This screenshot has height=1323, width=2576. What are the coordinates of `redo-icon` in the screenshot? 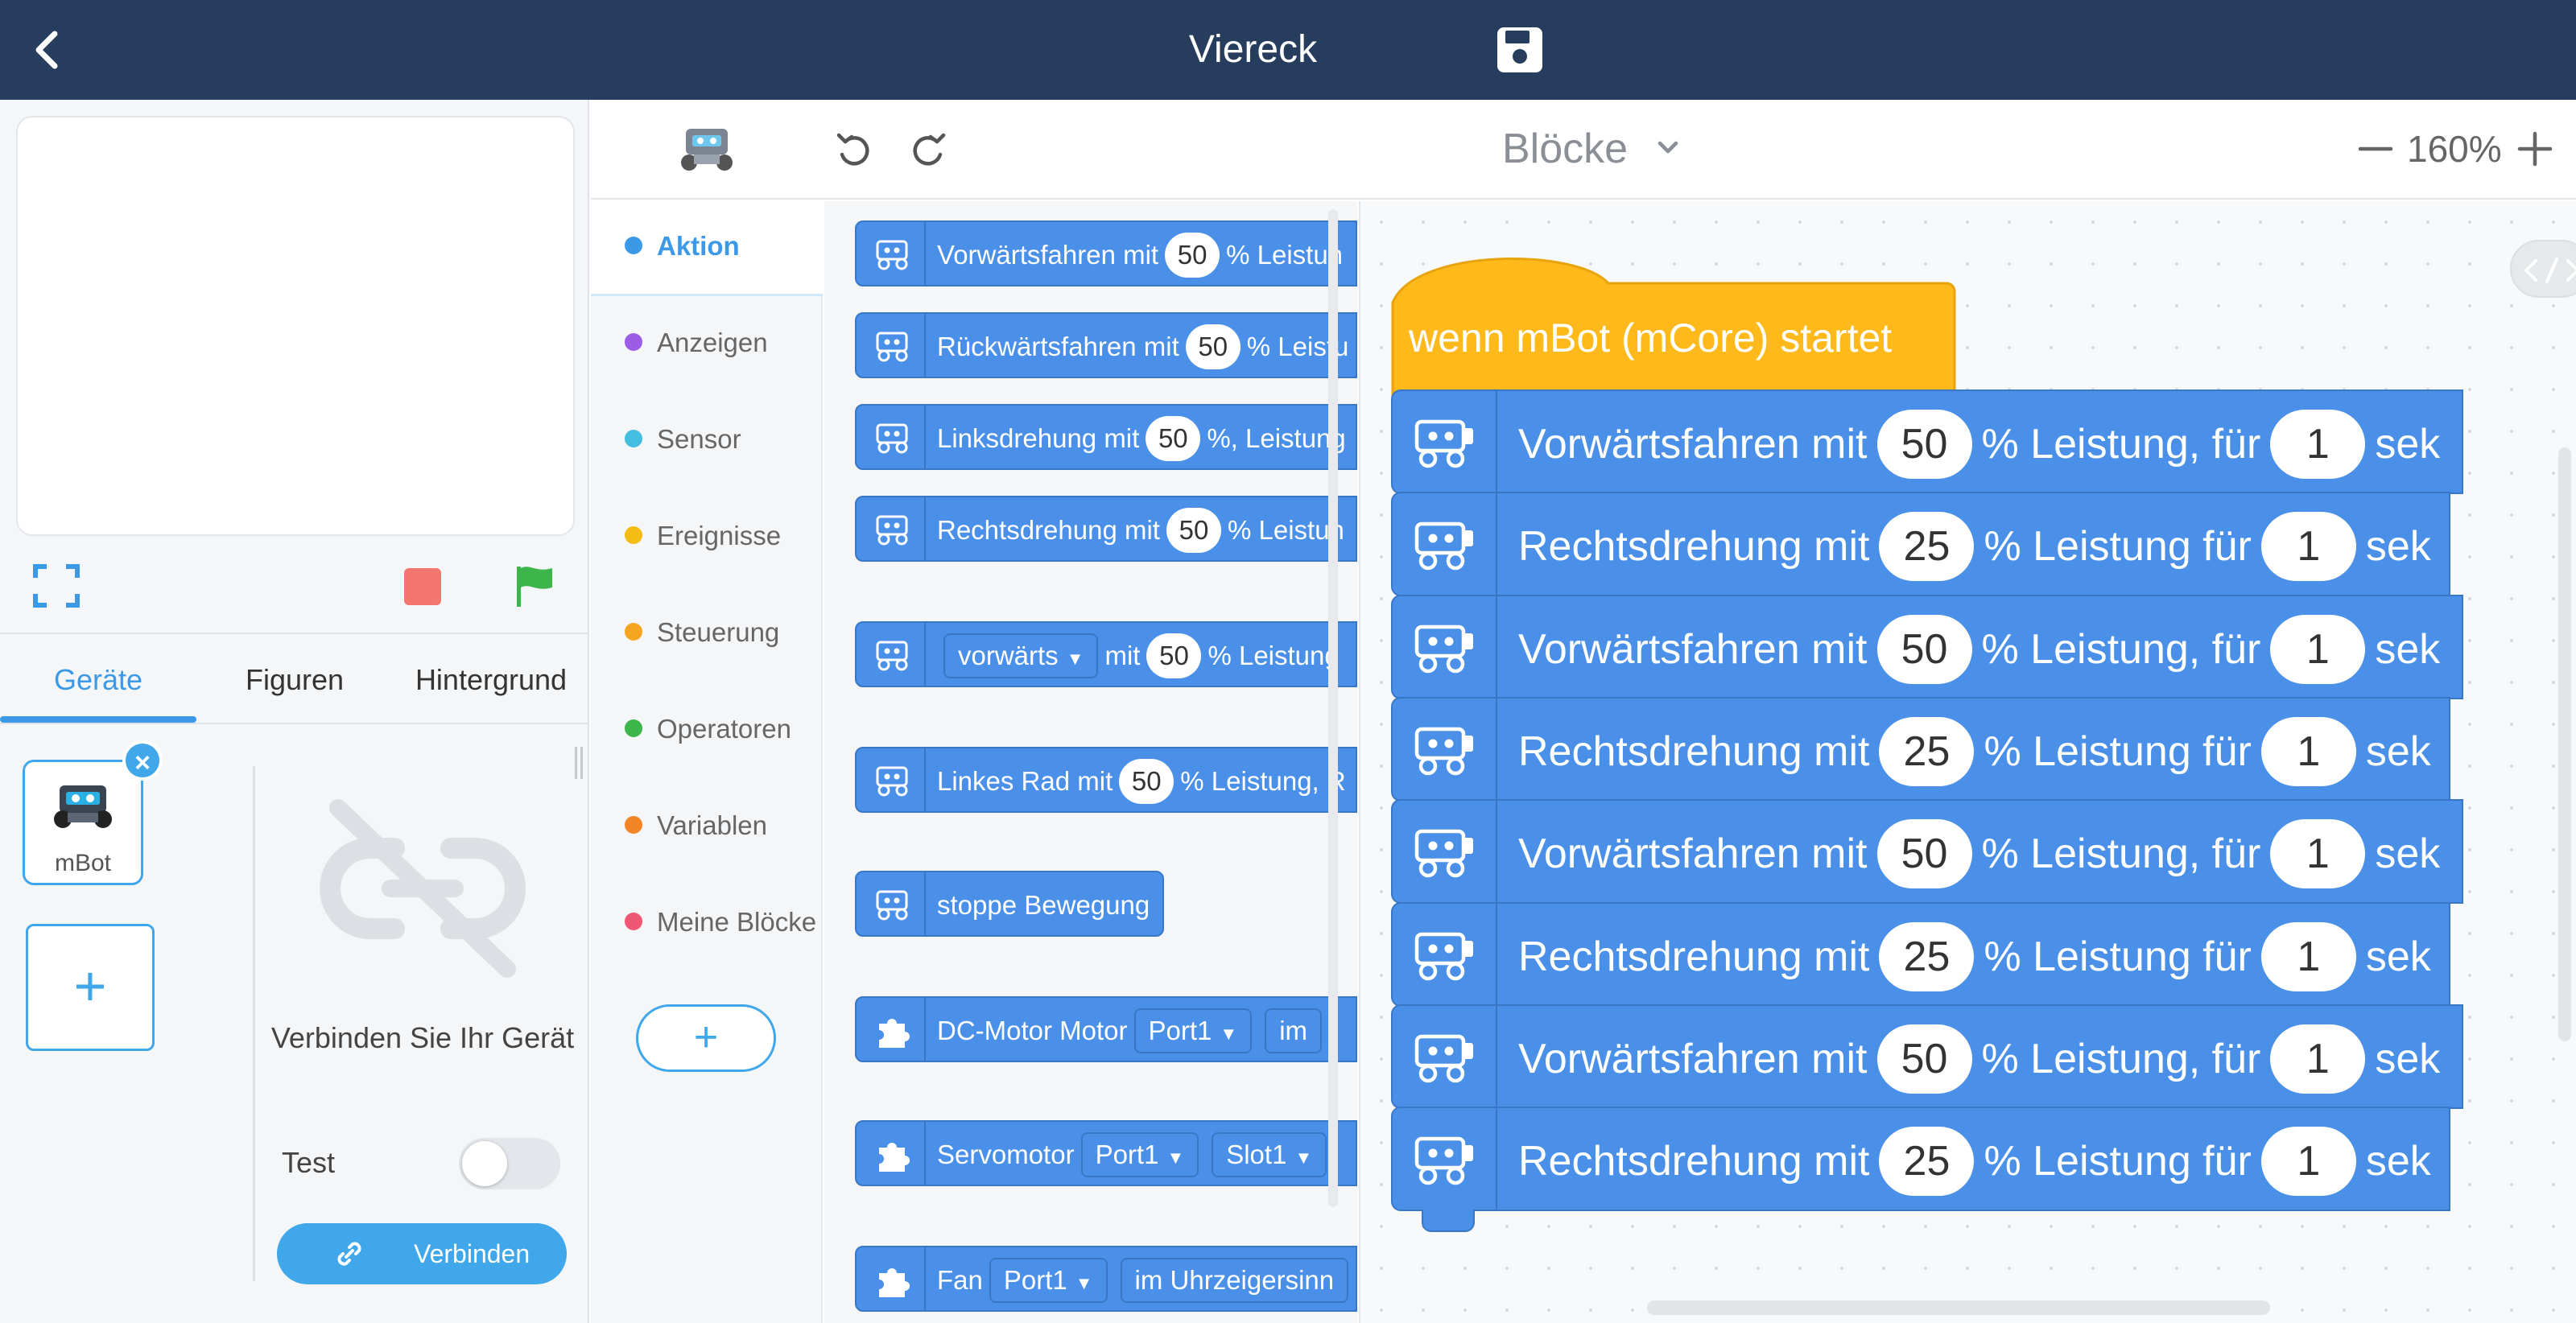 It's located at (929, 149).